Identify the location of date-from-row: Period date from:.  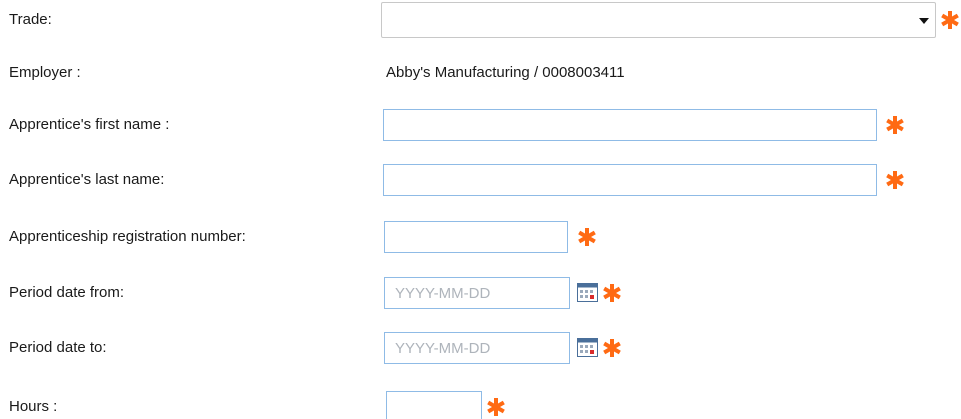
(480, 293).